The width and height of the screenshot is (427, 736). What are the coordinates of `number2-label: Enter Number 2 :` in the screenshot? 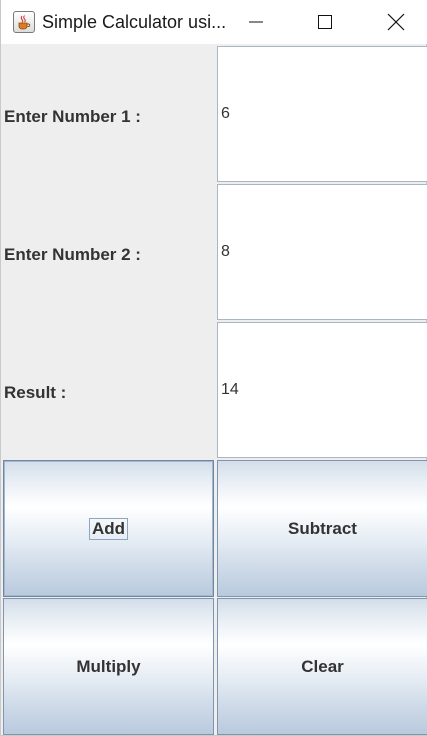 It's located at (72, 254).